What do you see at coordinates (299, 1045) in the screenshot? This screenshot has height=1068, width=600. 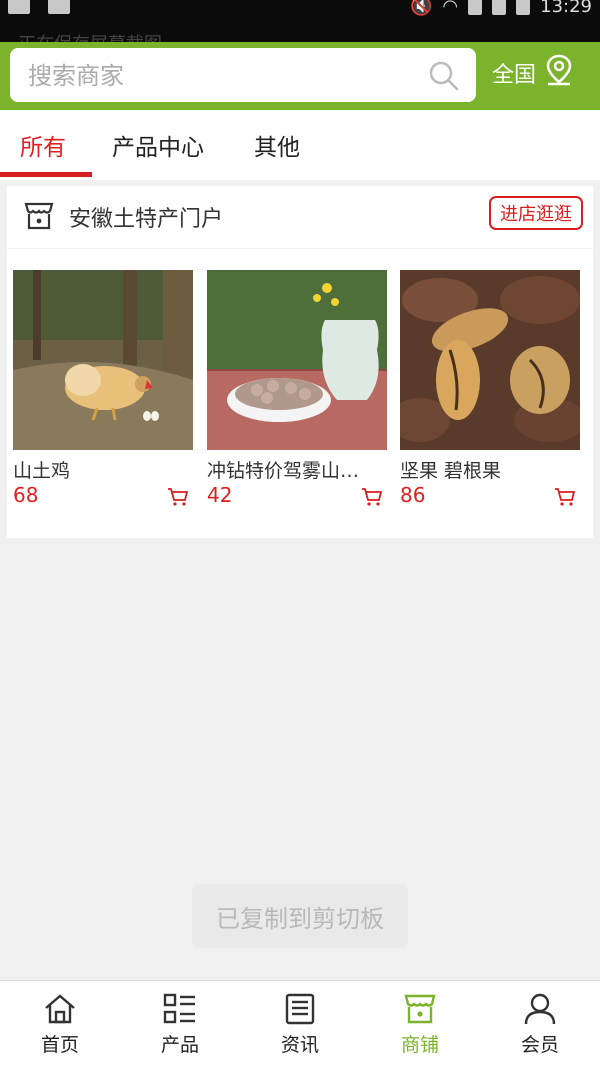 I see `nav-news-label: 资讯` at bounding box center [299, 1045].